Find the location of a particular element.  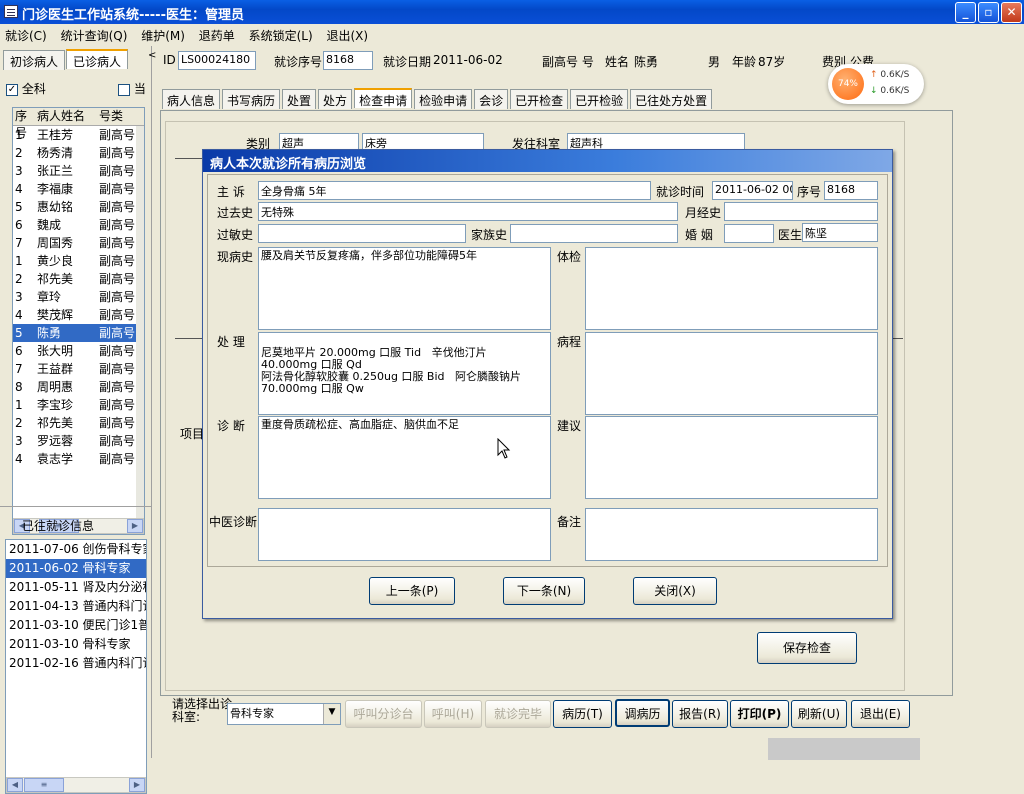

seq-field: 8168 is located at coordinates (348, 60).